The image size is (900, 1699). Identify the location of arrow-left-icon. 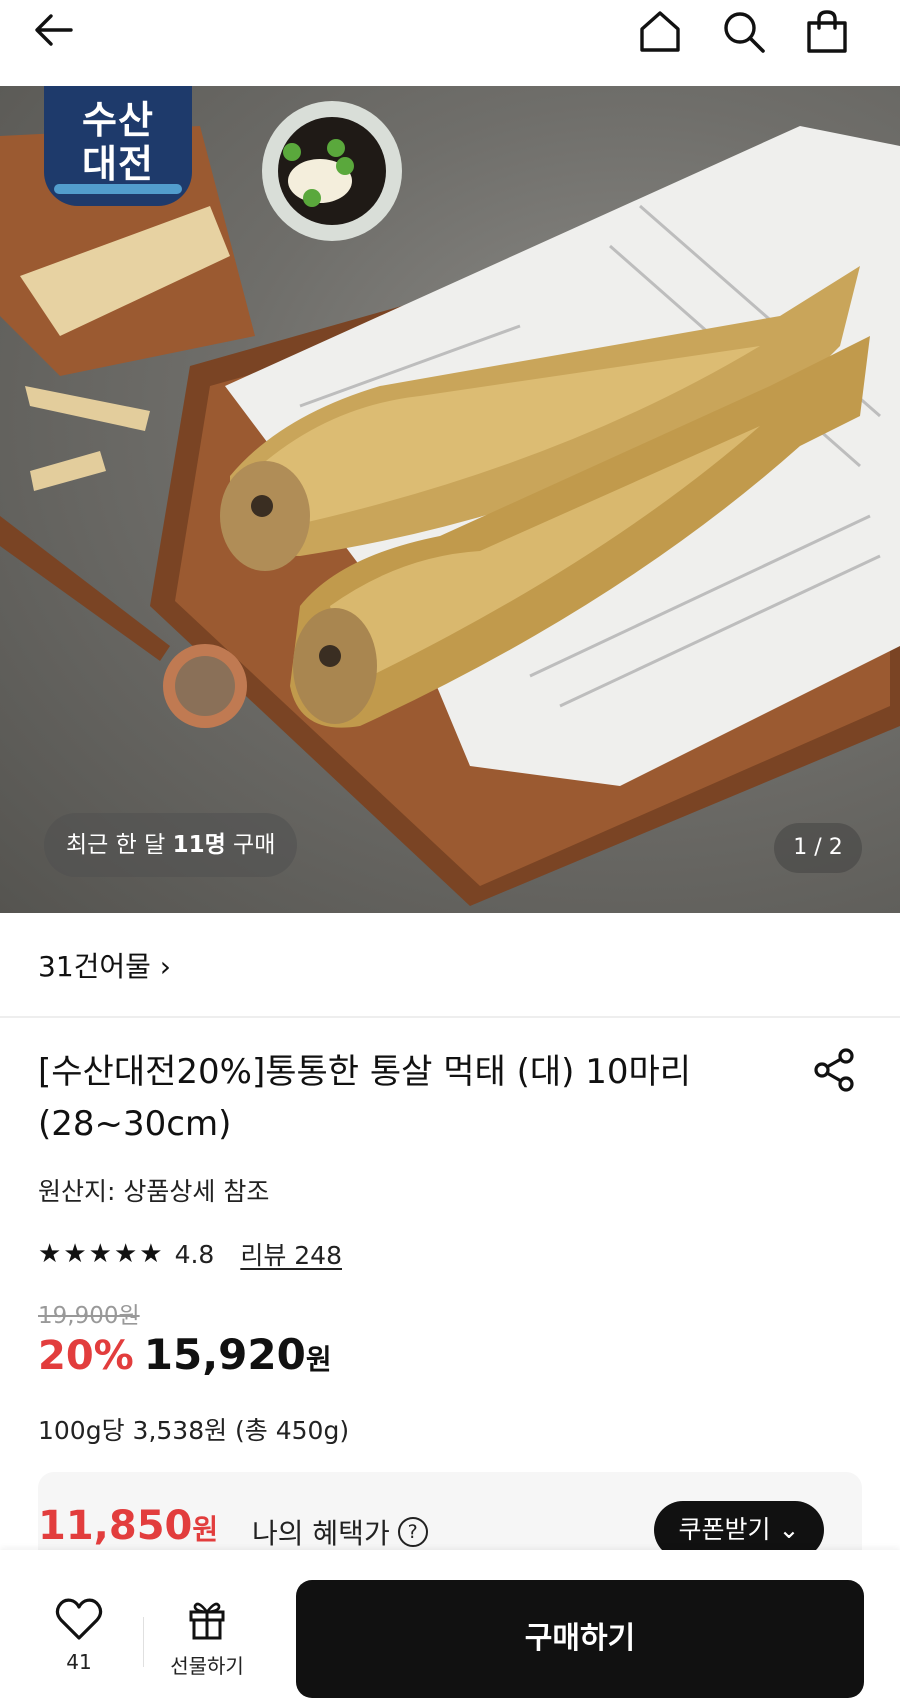
(54, 30).